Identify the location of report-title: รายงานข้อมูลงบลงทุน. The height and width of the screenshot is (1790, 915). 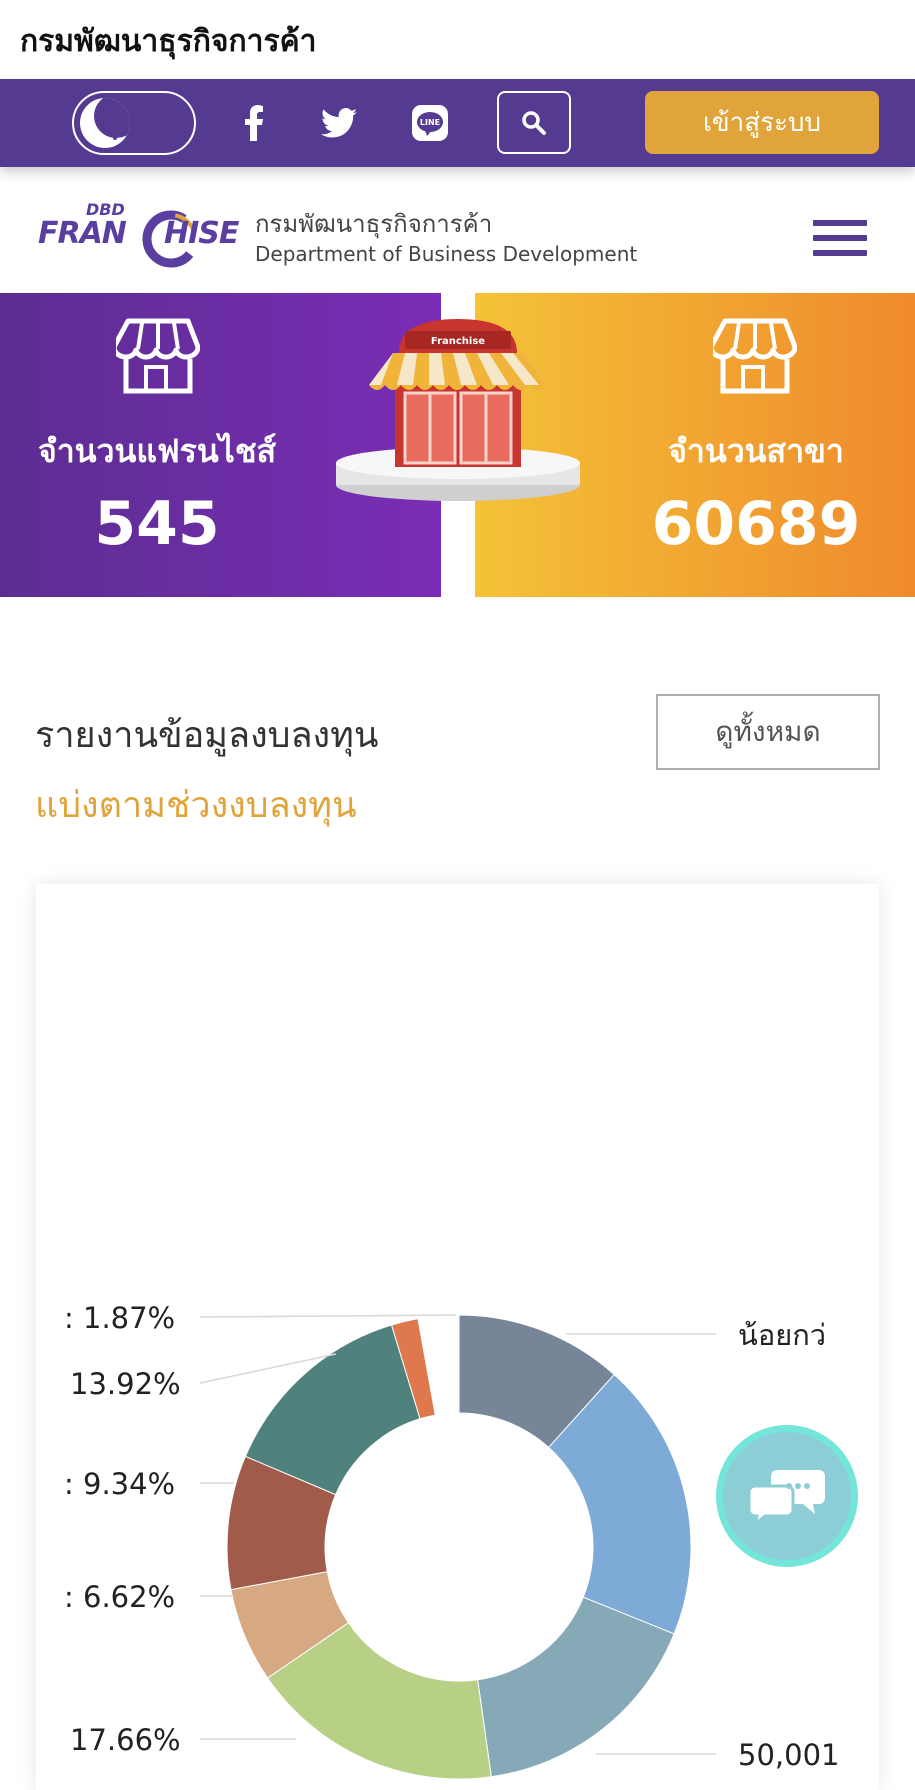
(207, 735).